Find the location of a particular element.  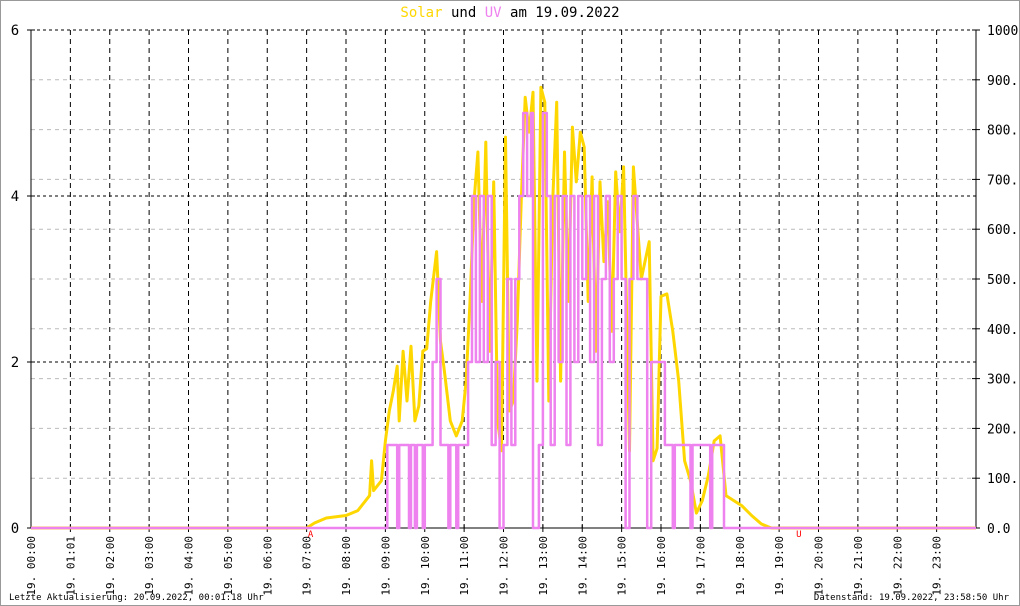

right-axis-tick-label: 600.0 is located at coordinates (1003, 230).